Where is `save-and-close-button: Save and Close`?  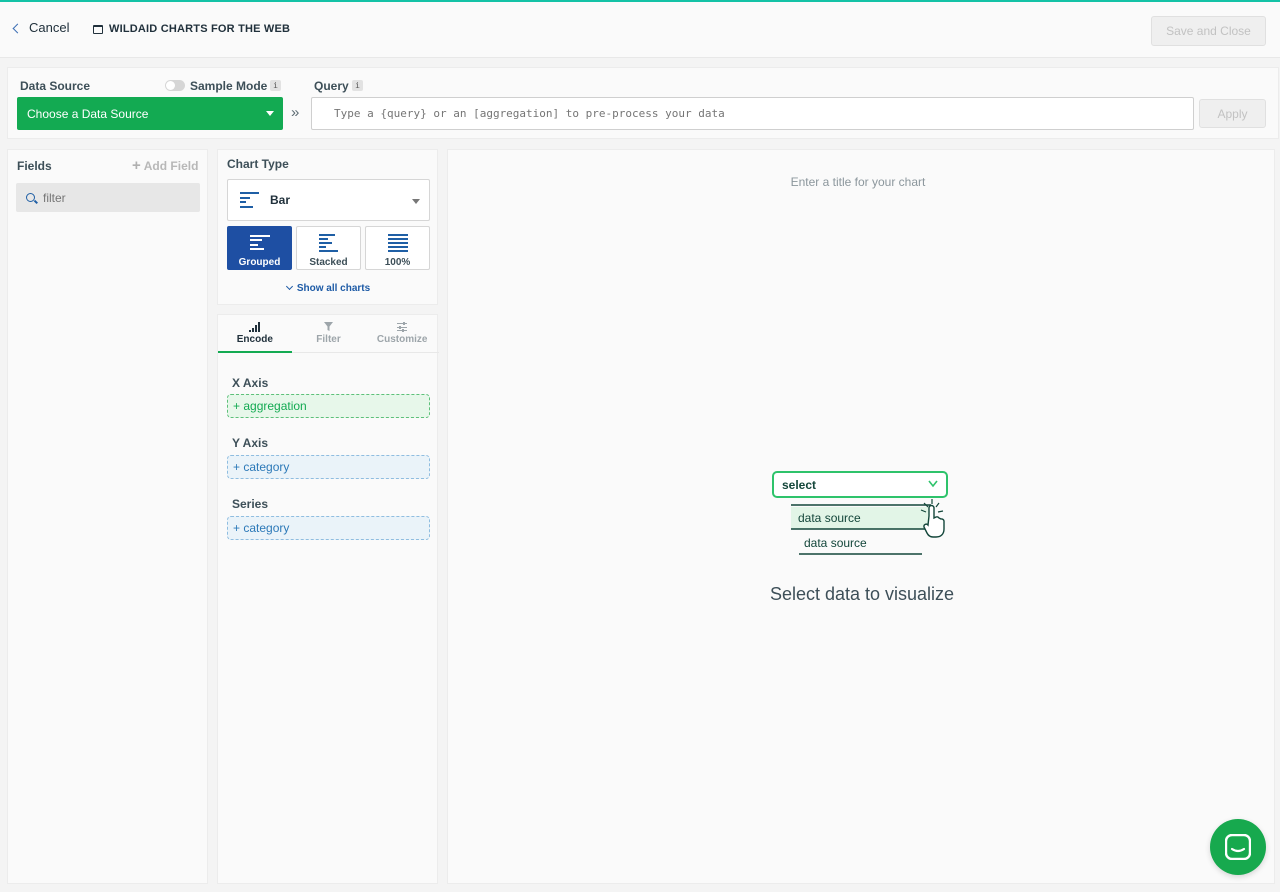 save-and-close-button: Save and Close is located at coordinates (1208, 31).